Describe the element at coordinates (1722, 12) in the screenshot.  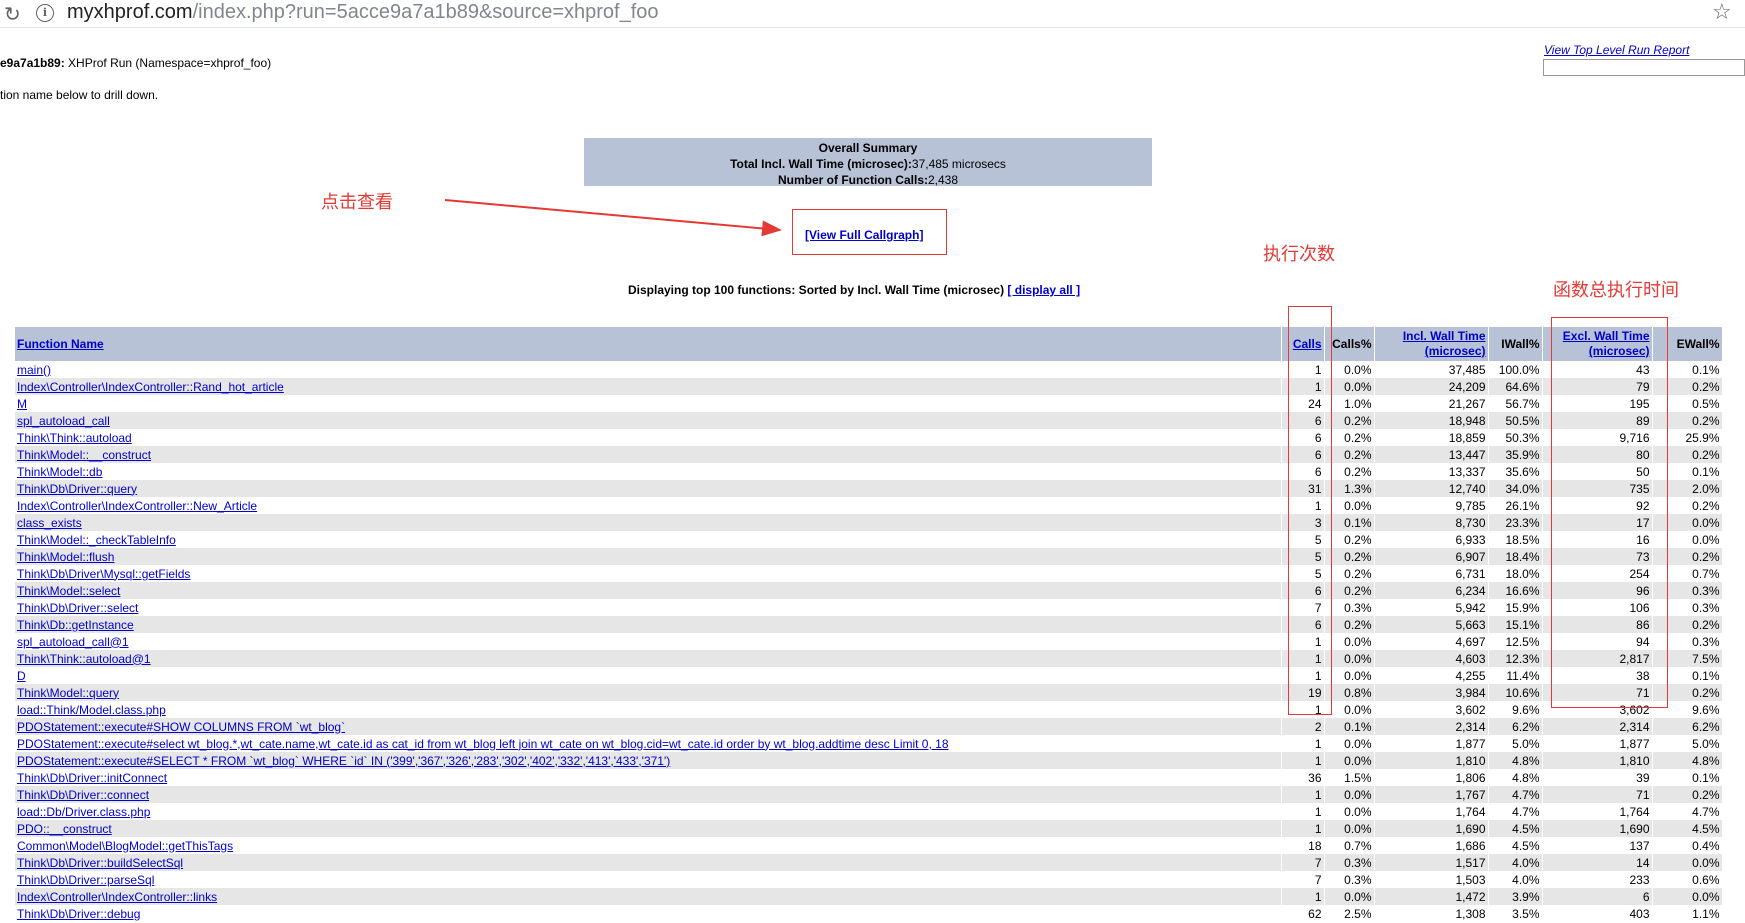
I see `star-icon: ☆` at that location.